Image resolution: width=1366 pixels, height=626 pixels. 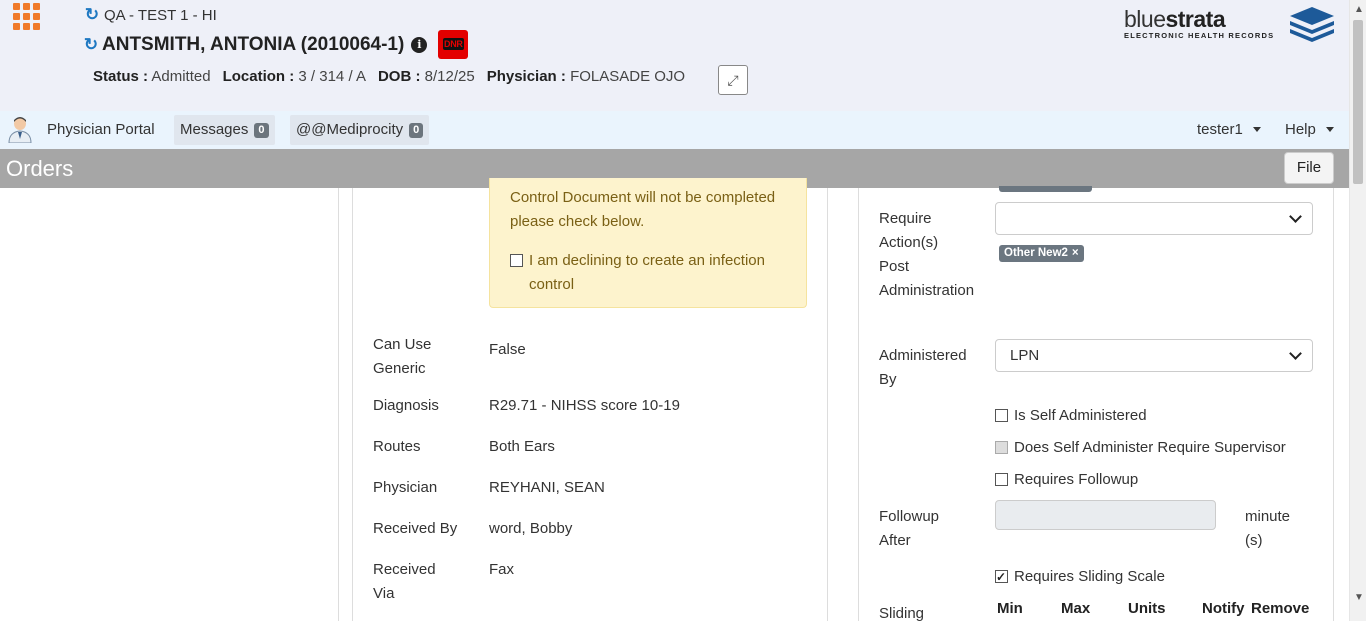 What do you see at coordinates (40, 168) in the screenshot?
I see `page-title: Orders` at bounding box center [40, 168].